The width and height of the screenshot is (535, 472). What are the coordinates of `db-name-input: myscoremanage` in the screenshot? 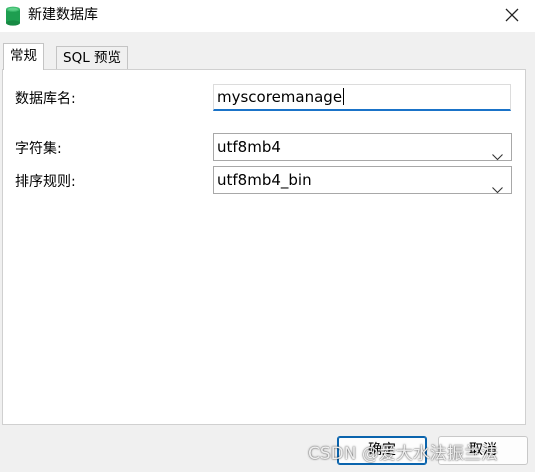 It's located at (362, 97).